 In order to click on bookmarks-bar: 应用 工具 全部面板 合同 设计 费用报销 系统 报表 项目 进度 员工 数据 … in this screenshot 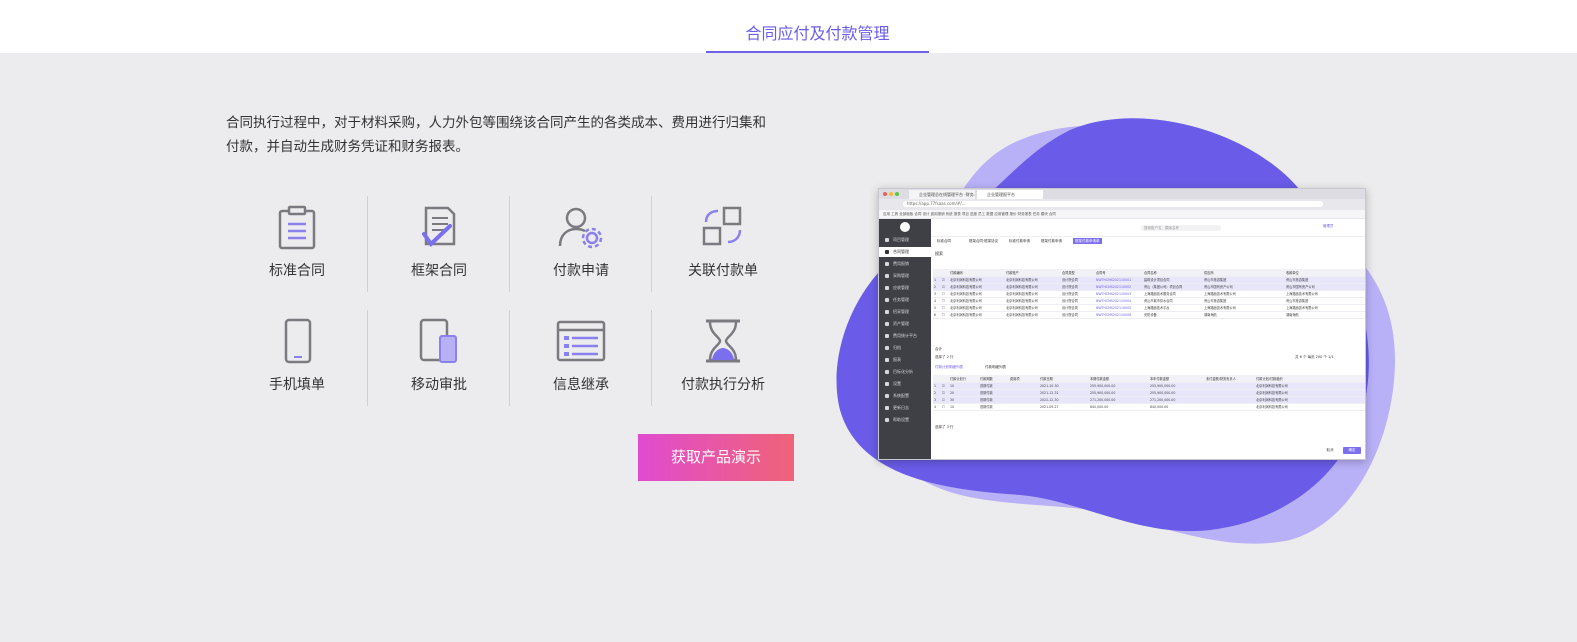, I will do `click(1122, 214)`.